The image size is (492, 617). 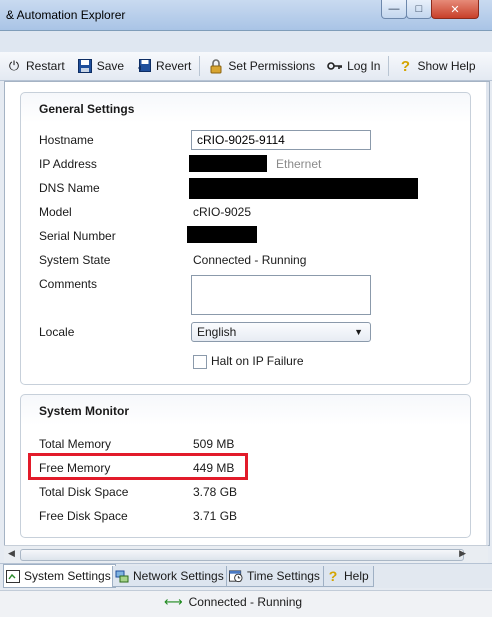 I want to click on dns-name-label: DNS Name, so click(x=69, y=188).